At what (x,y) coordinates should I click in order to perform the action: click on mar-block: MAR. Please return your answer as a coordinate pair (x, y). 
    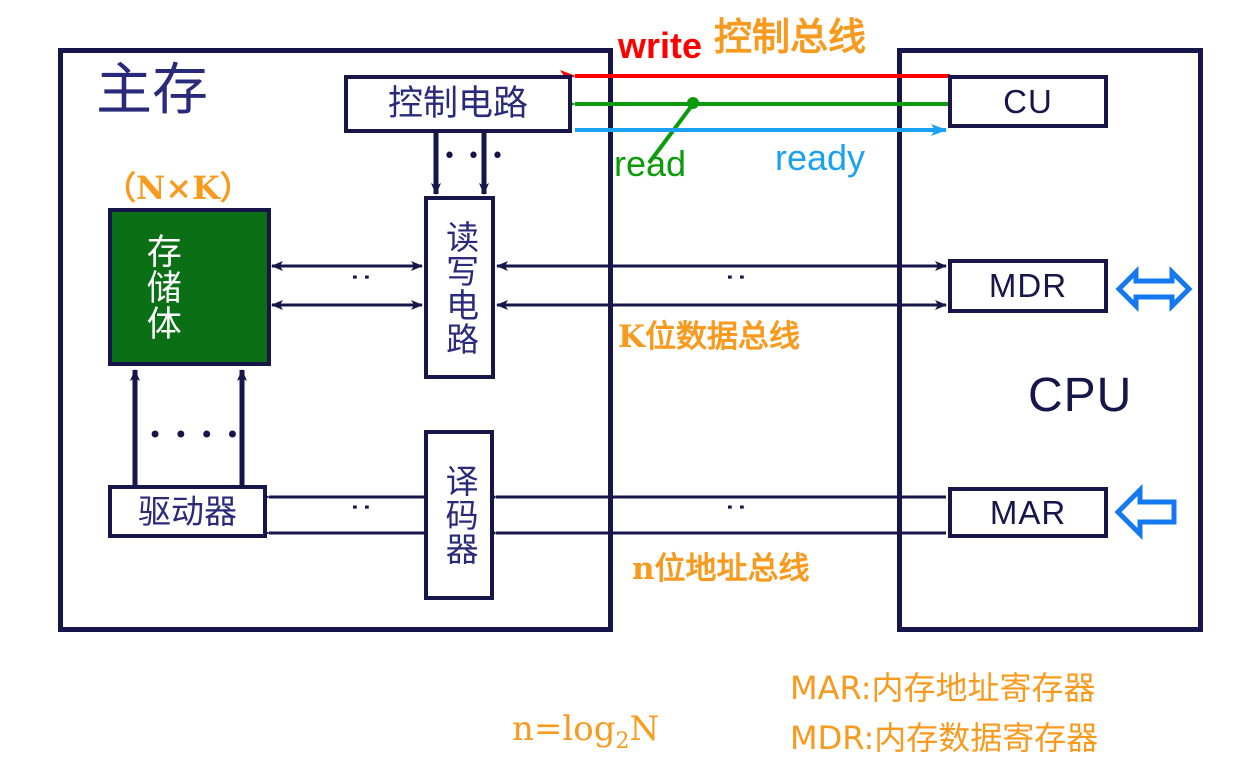
    Looking at the image, I should click on (1028, 512).